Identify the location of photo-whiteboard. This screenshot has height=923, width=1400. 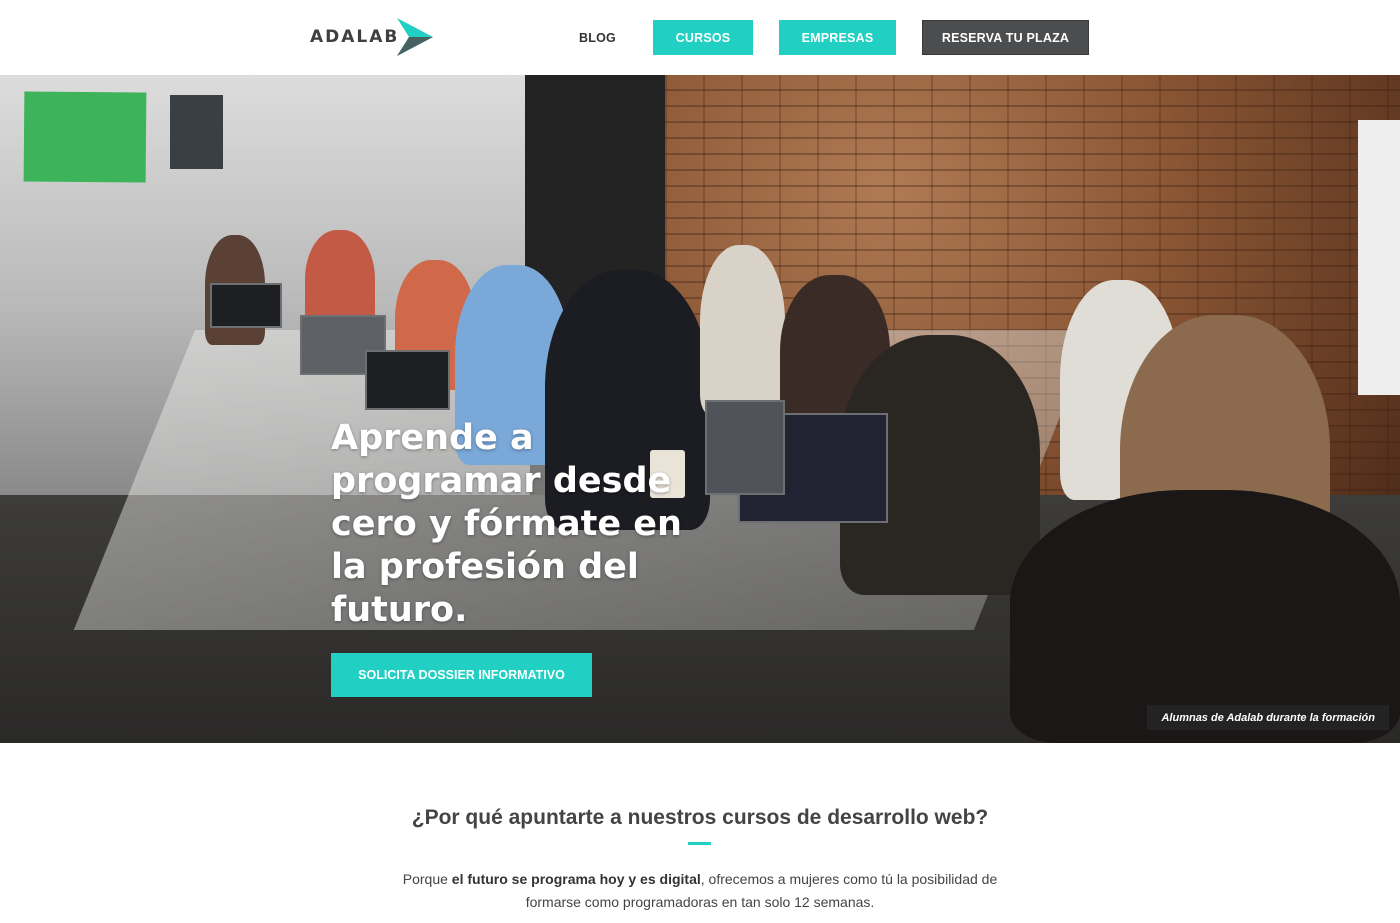
(1379, 257).